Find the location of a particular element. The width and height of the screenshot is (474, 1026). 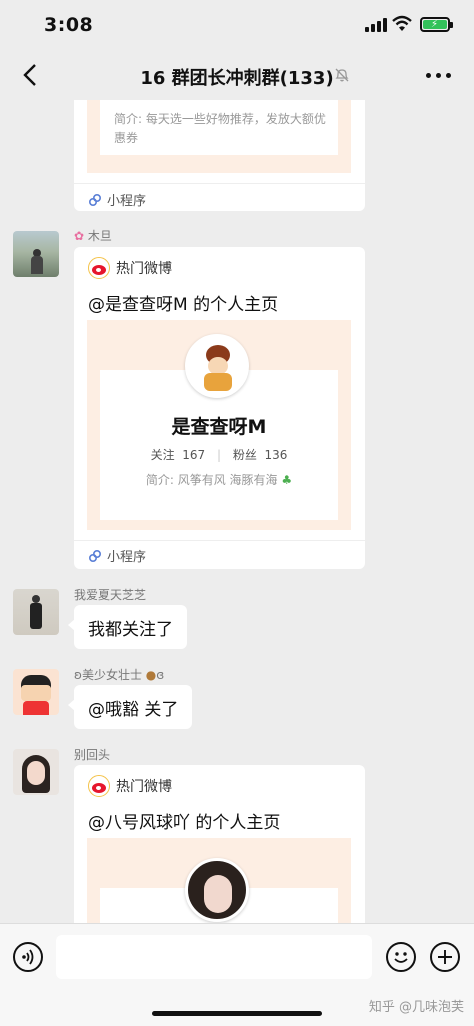

plus-icon is located at coordinates (445, 957).